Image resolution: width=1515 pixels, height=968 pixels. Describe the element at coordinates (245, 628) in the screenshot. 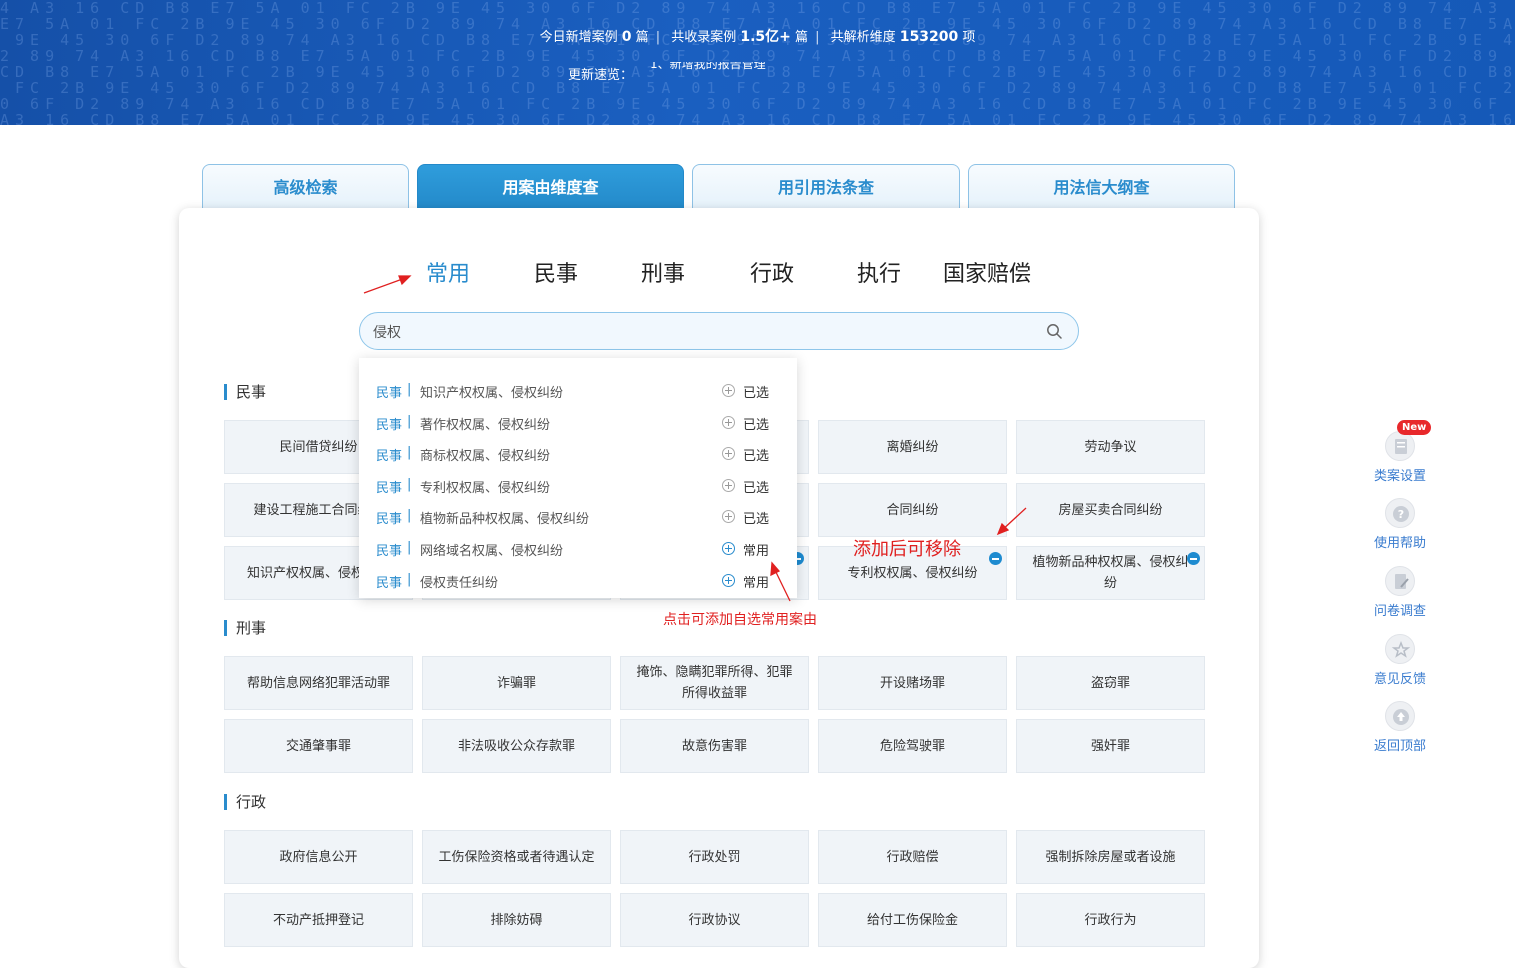

I see `section-title-criminal: 刑事` at that location.